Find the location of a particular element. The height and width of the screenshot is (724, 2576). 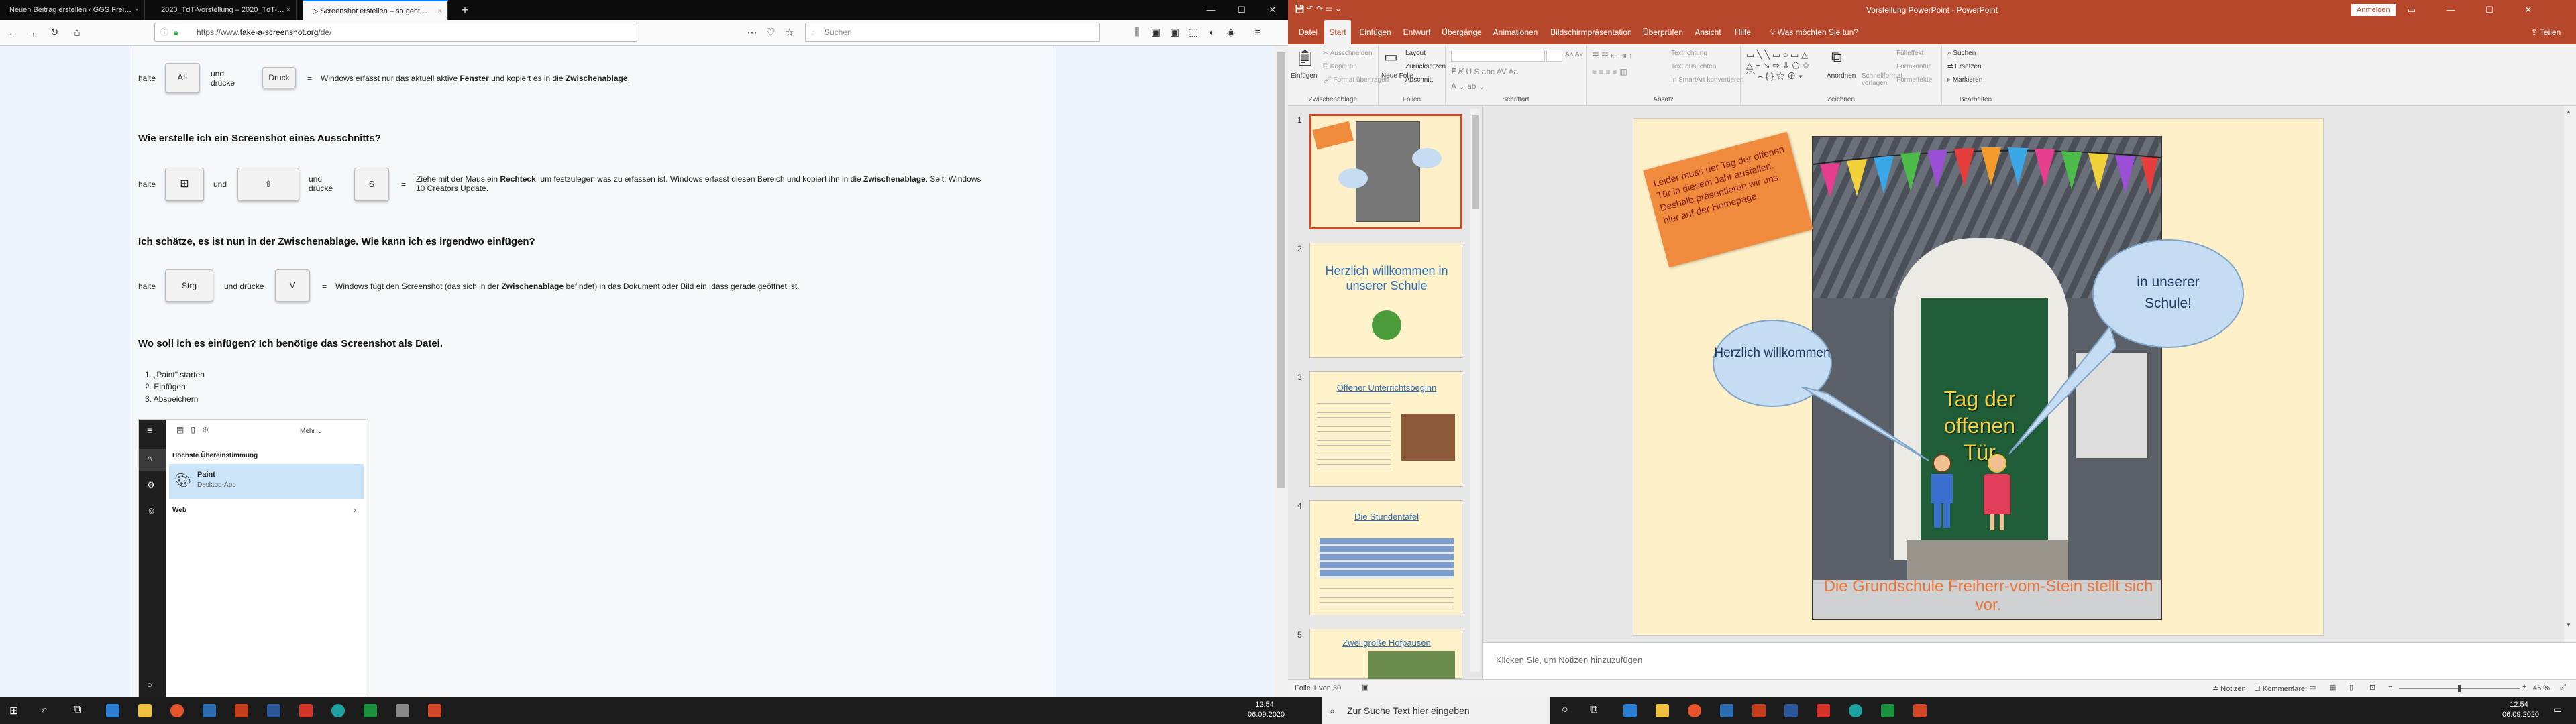

notes-toggle: ≐ Notizen is located at coordinates (2229, 688).